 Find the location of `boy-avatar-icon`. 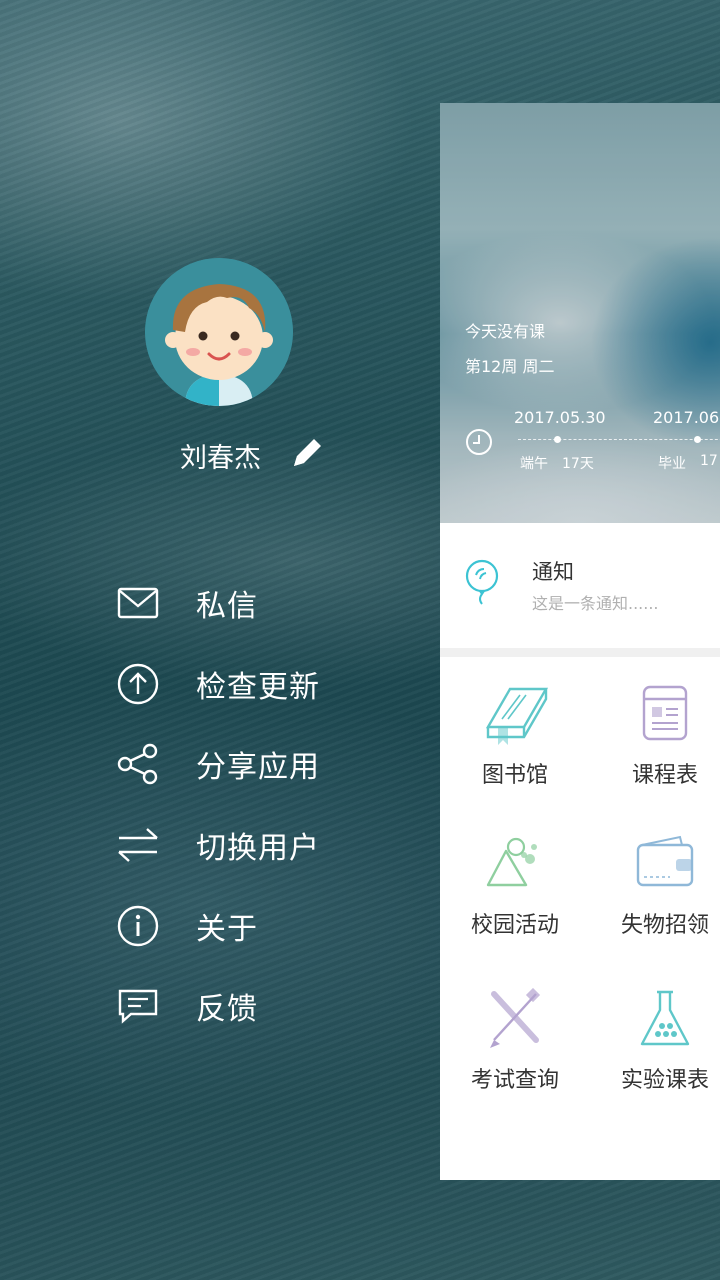

boy-avatar-icon is located at coordinates (219, 332).